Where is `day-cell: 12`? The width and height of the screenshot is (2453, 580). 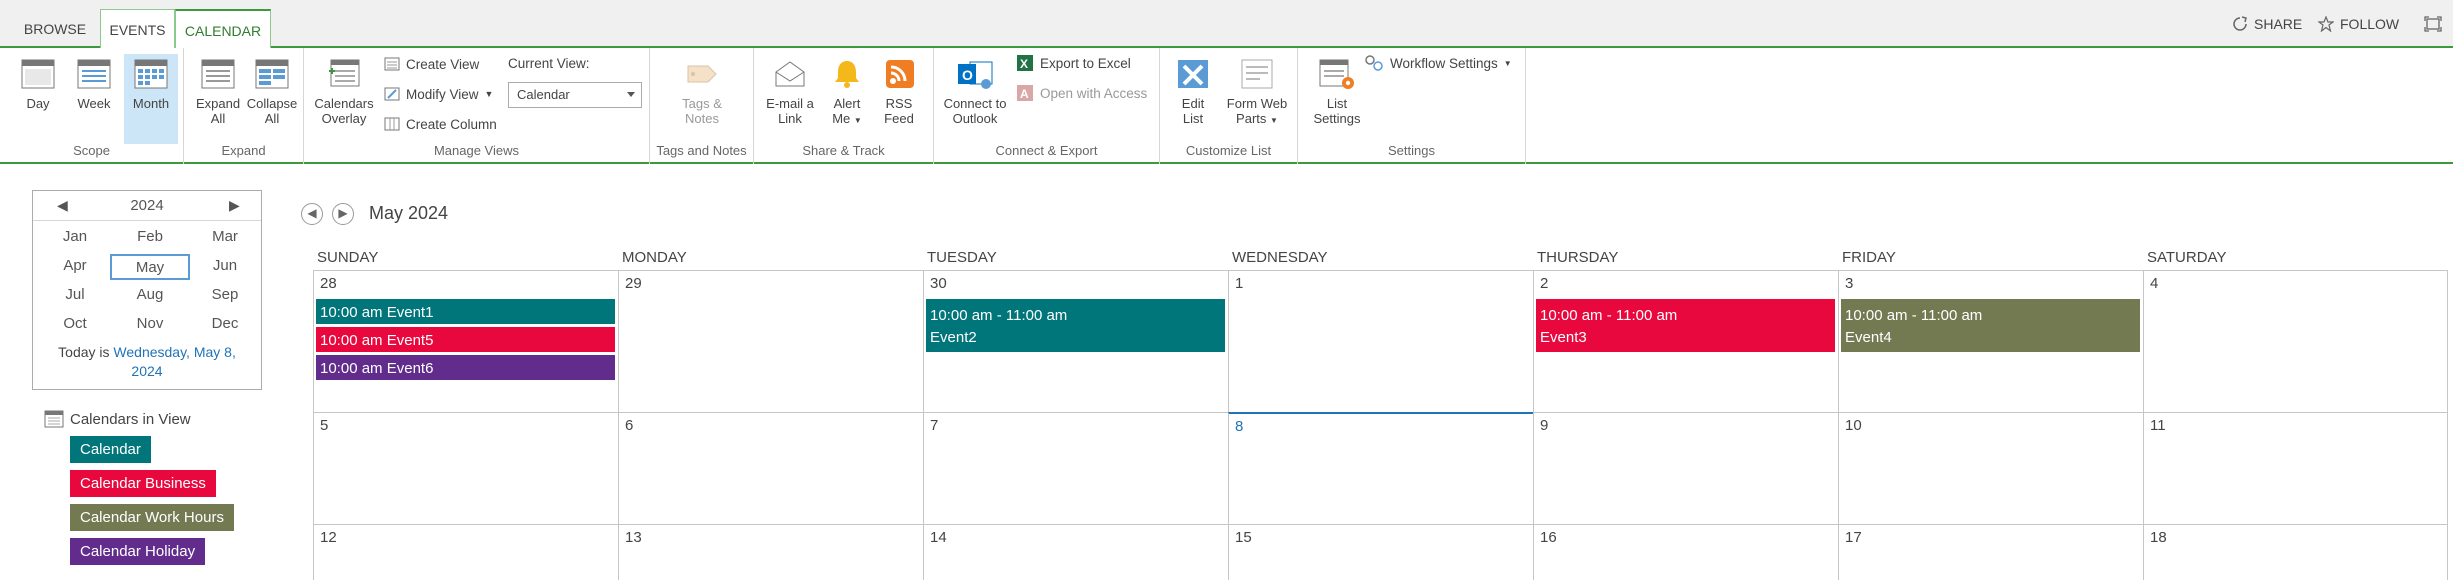
day-cell: 12 is located at coordinates (465, 552).